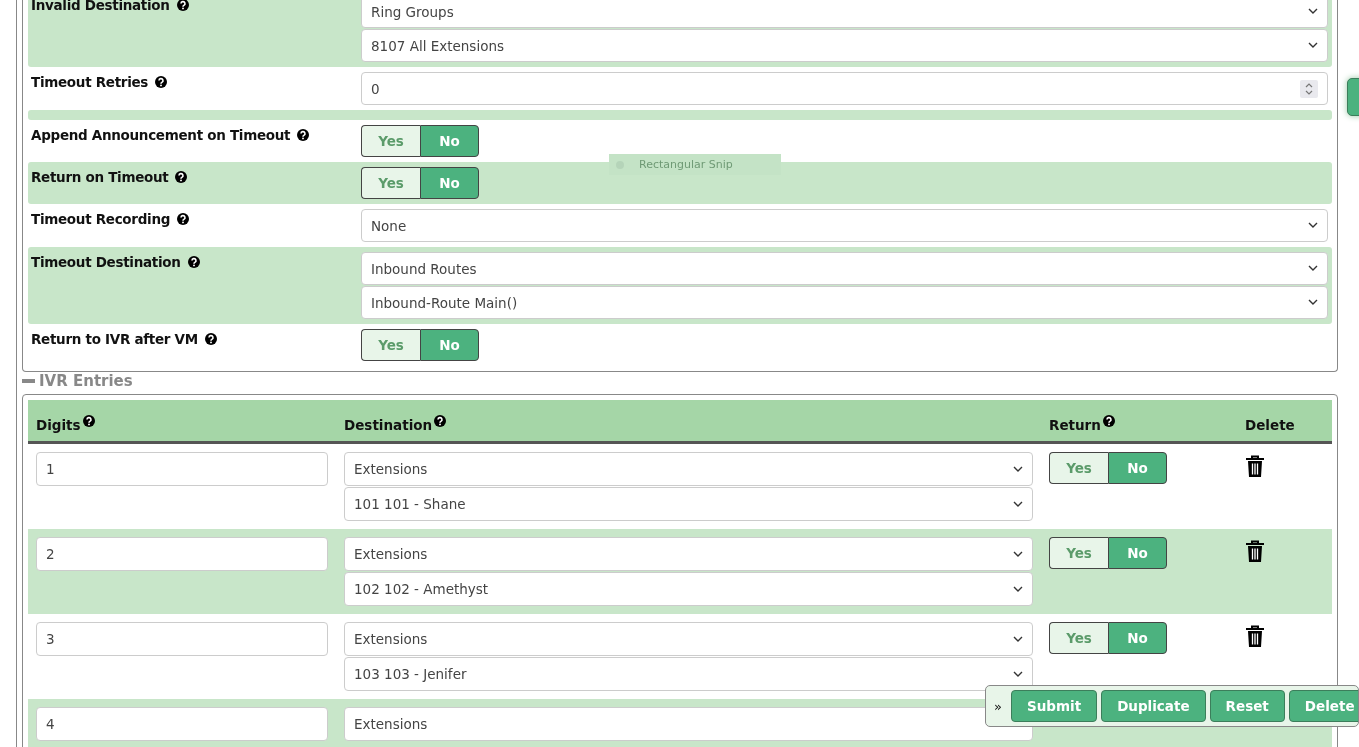 The height and width of the screenshot is (747, 1359). What do you see at coordinates (844, 268) in the screenshot?
I see `select-field: Inbound Routes` at bounding box center [844, 268].